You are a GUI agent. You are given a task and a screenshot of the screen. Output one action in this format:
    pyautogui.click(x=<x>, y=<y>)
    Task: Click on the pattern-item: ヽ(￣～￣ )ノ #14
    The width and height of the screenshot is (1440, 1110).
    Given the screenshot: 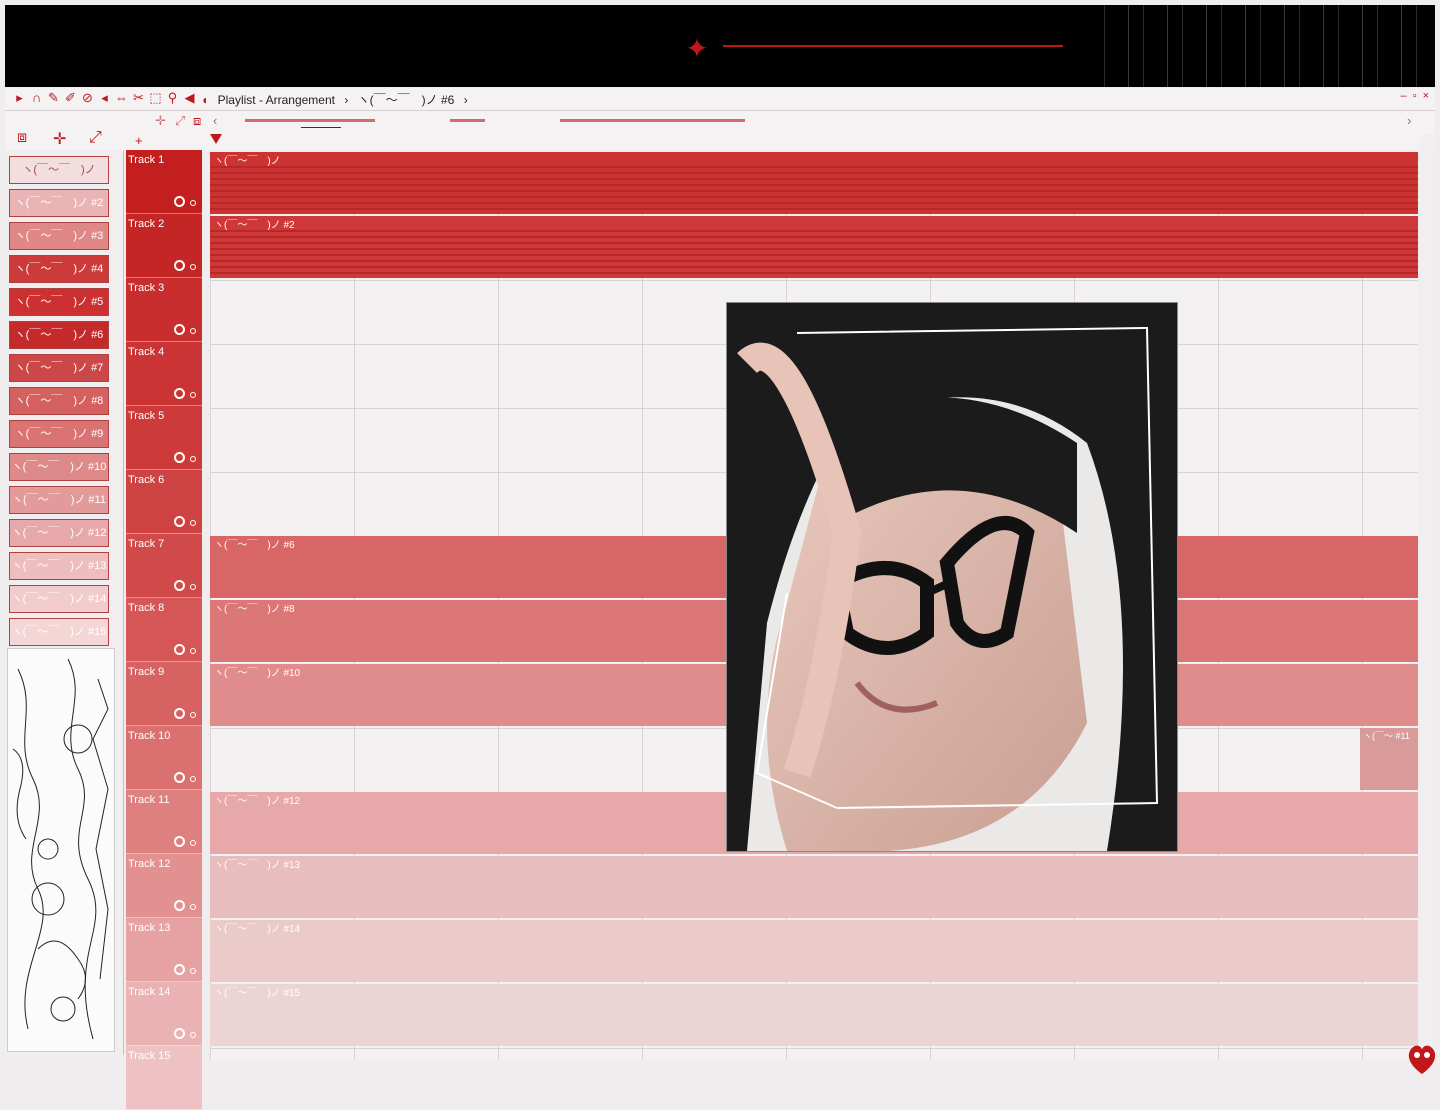 What is the action you would take?
    pyautogui.click(x=59, y=599)
    